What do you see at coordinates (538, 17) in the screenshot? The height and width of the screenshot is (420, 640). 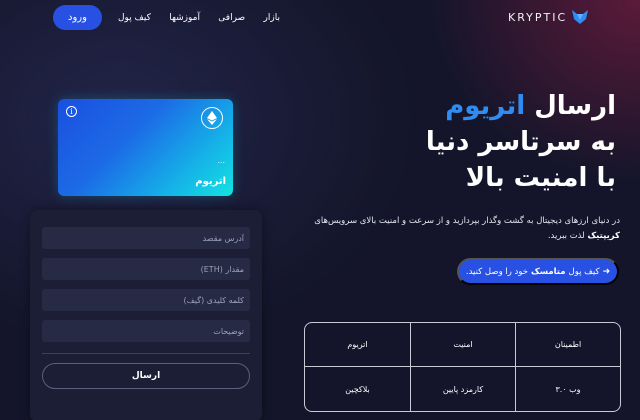 I see `logo-text: KRYPTIC` at bounding box center [538, 17].